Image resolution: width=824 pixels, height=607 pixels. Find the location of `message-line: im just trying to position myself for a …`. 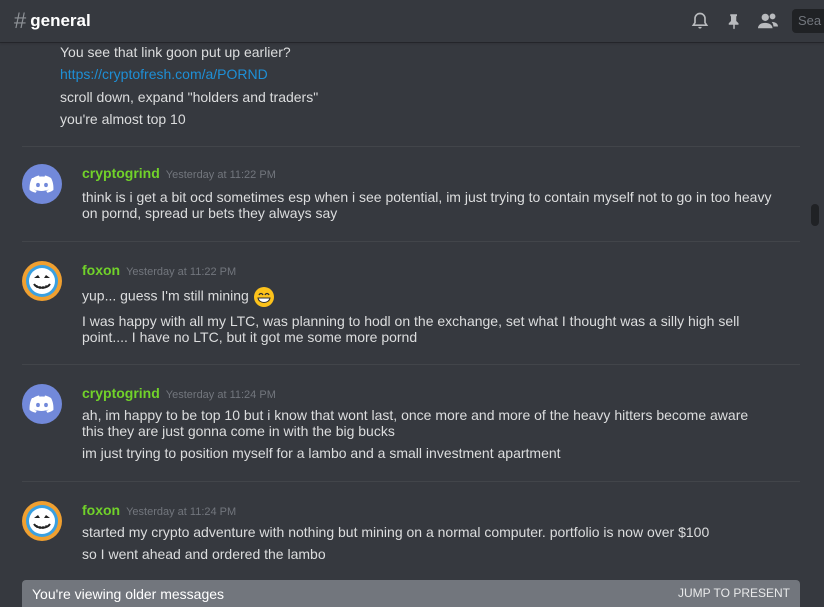

message-line: im just trying to position myself for a … is located at coordinates (321, 453).